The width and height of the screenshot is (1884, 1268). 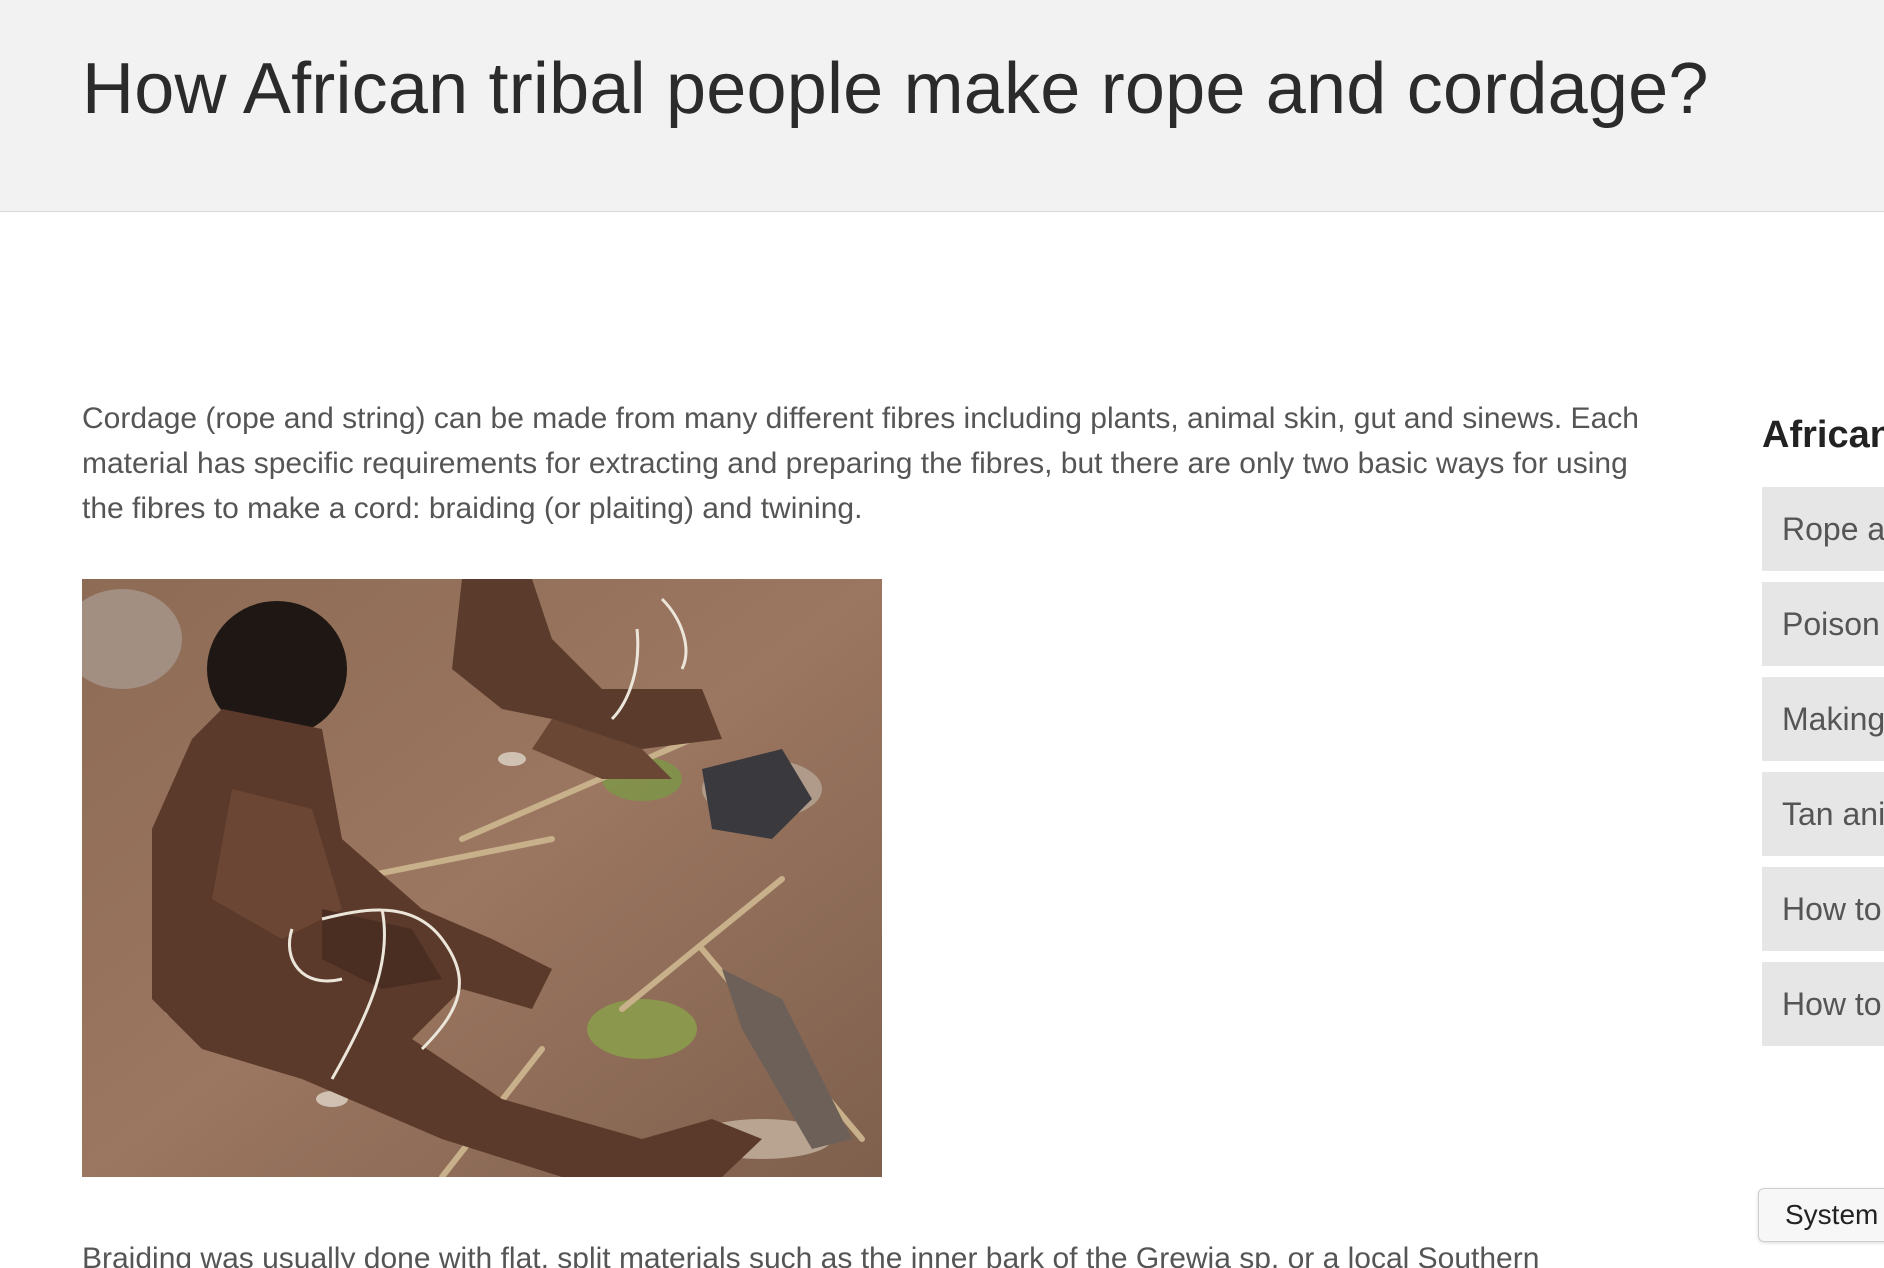 What do you see at coordinates (1823, 719) in the screenshot?
I see `related-article-link: Making` at bounding box center [1823, 719].